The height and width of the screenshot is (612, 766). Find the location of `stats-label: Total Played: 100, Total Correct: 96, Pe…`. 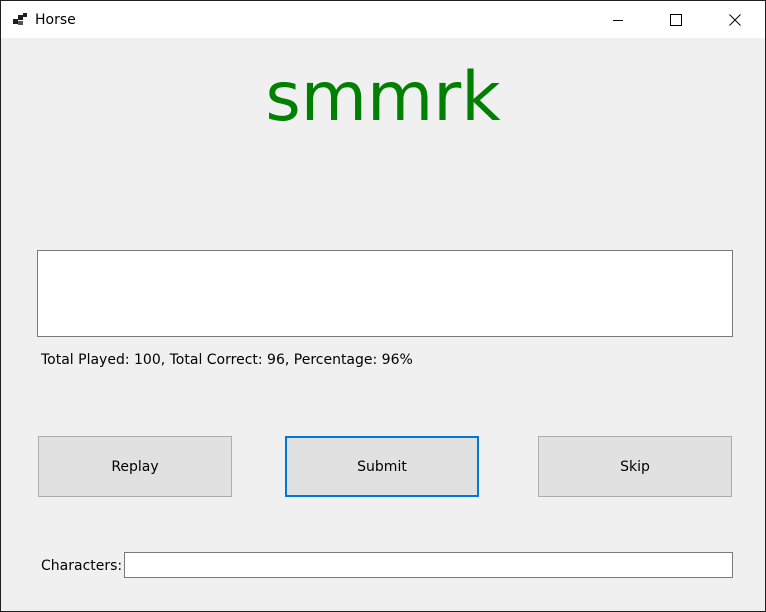

stats-label: Total Played: 100, Total Correct: 96, Pe… is located at coordinates (227, 360).